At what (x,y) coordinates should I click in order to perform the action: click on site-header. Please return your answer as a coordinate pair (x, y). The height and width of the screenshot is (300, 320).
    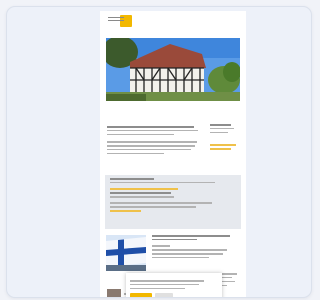
    Looking at the image, I should click on (173, 23).